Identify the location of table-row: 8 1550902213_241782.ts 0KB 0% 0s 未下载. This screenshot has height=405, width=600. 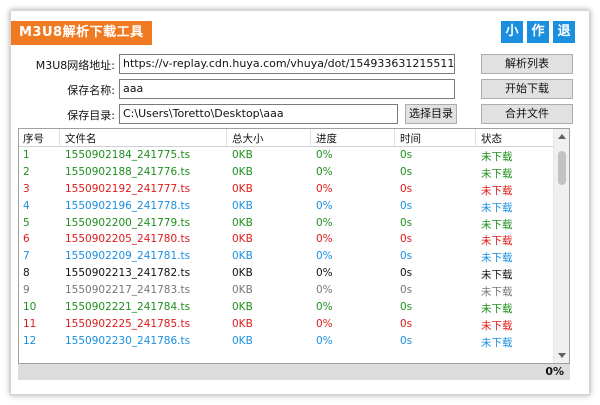
(286, 274).